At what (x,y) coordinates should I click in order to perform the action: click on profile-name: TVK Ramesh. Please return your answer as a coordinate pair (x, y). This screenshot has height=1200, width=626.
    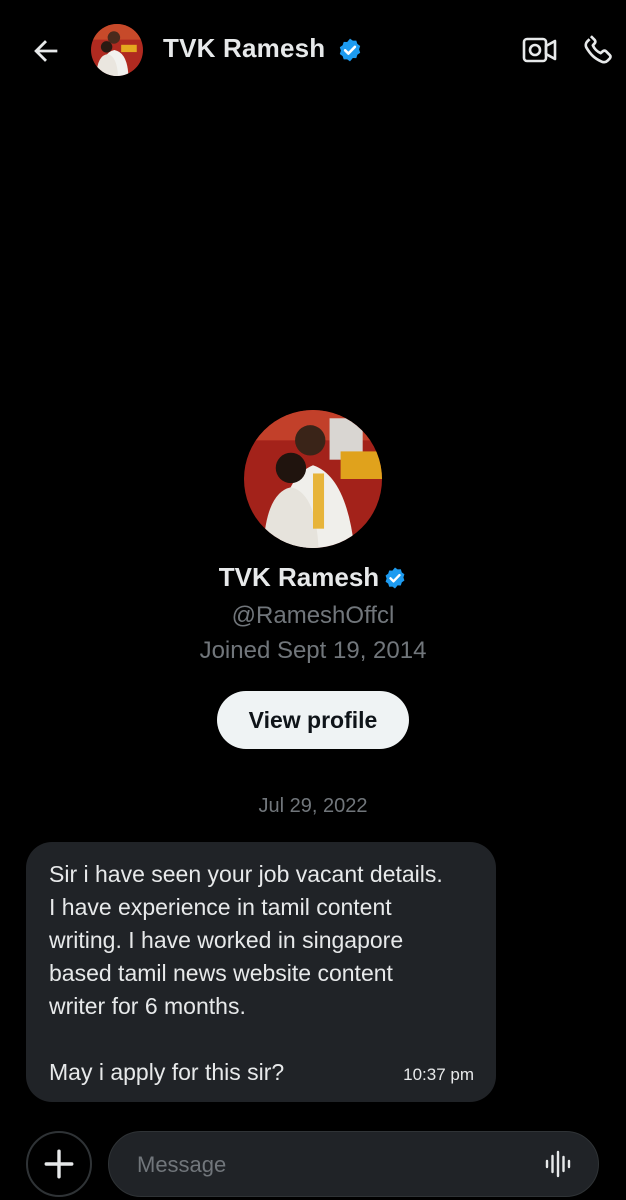
    Looking at the image, I should click on (299, 577).